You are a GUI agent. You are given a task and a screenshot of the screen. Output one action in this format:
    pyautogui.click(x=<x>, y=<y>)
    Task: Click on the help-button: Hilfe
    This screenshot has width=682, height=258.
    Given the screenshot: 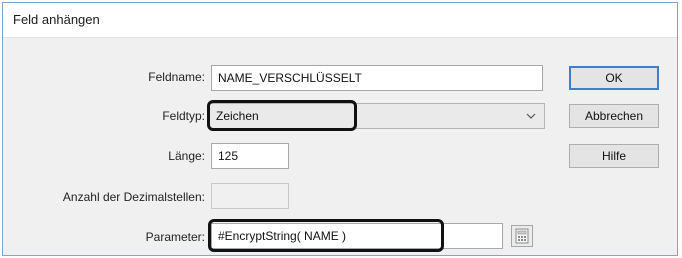 What is the action you would take?
    pyautogui.click(x=614, y=156)
    